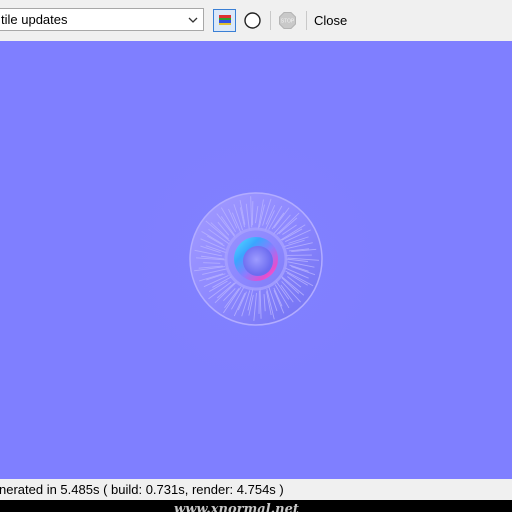  I want to click on color-map-icon, so click(225, 20).